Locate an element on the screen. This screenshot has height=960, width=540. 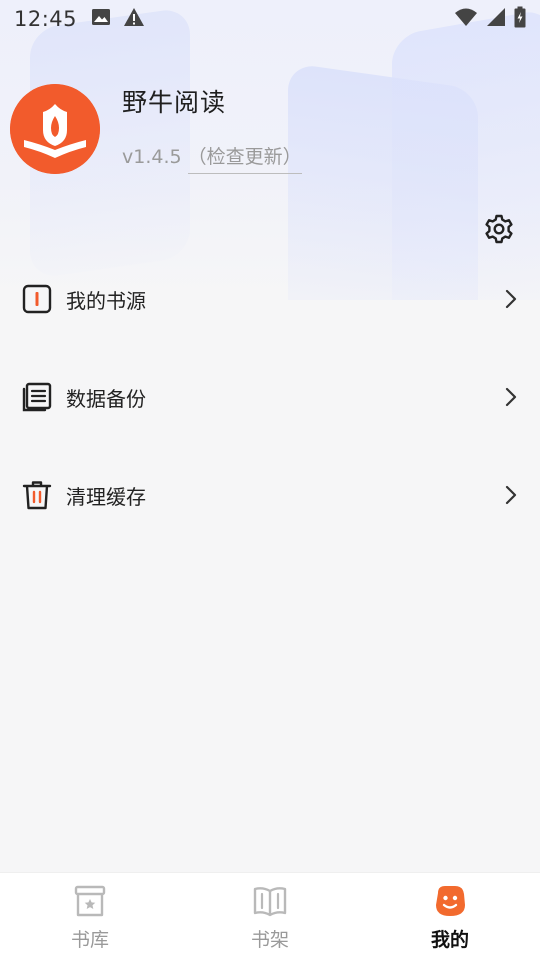
menu-item-label: 数据备份 is located at coordinates (106, 398).